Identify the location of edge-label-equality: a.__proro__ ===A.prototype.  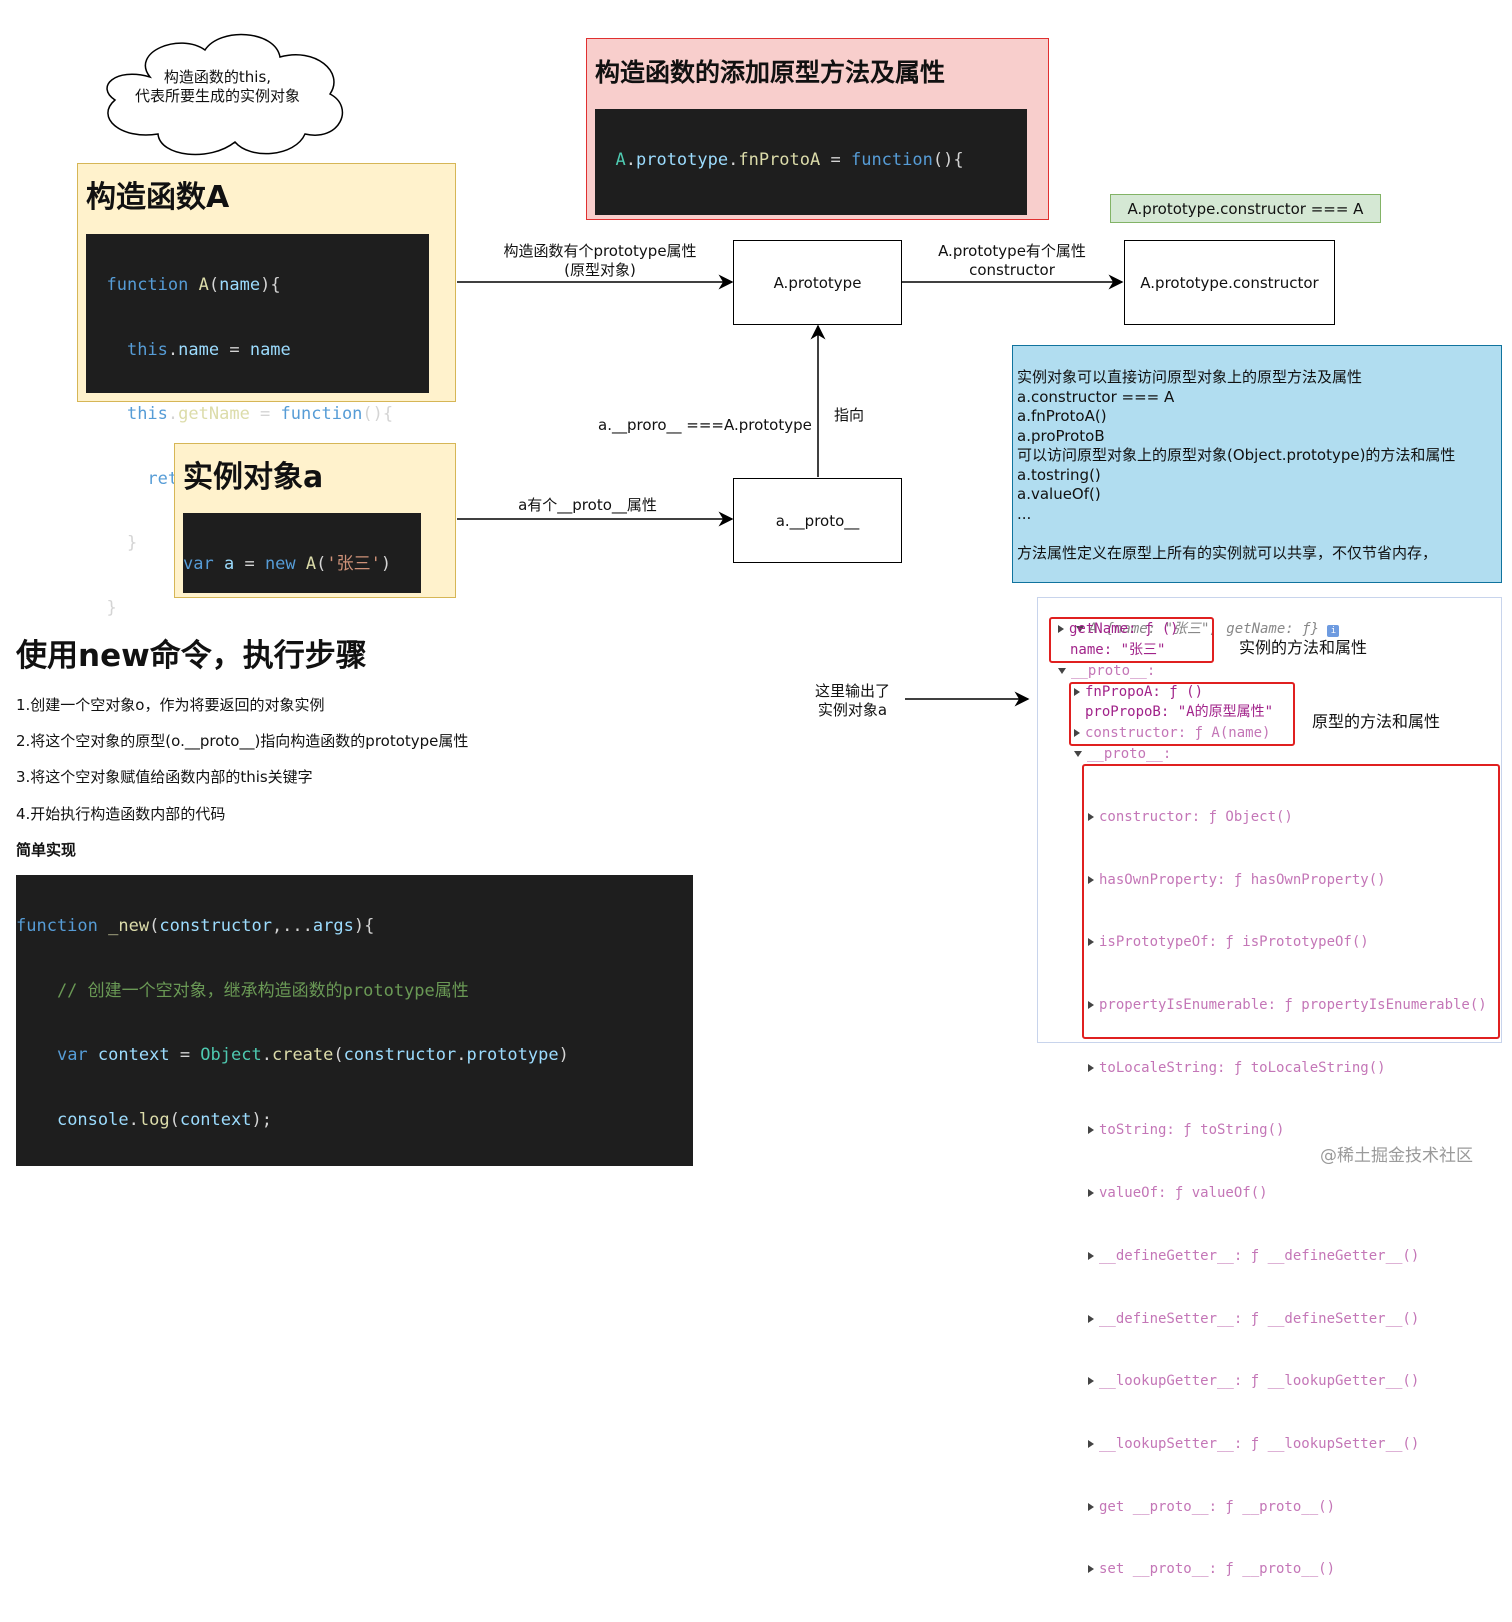
(705, 425).